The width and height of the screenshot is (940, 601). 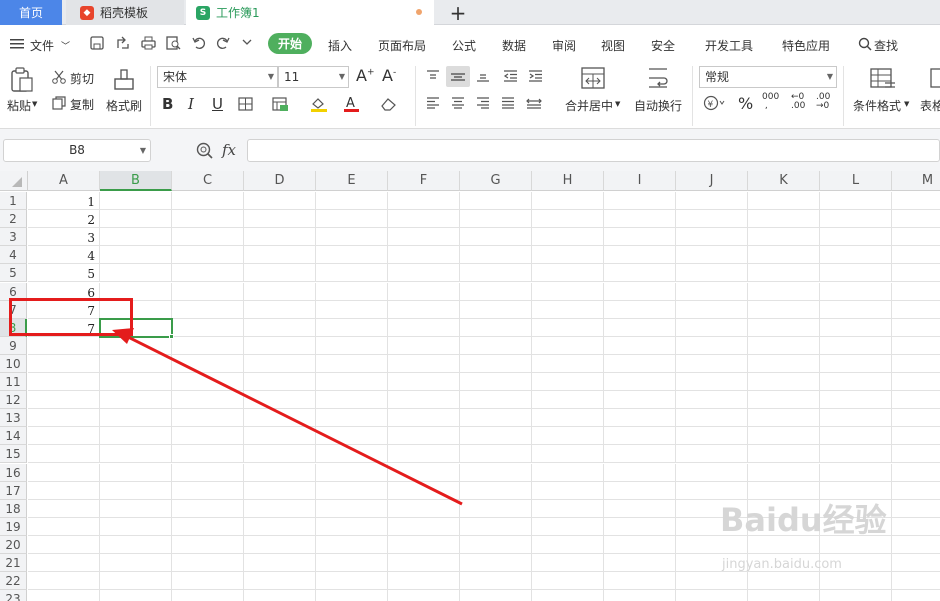 What do you see at coordinates (223, 43) in the screenshot?
I see `redo-icon` at bounding box center [223, 43].